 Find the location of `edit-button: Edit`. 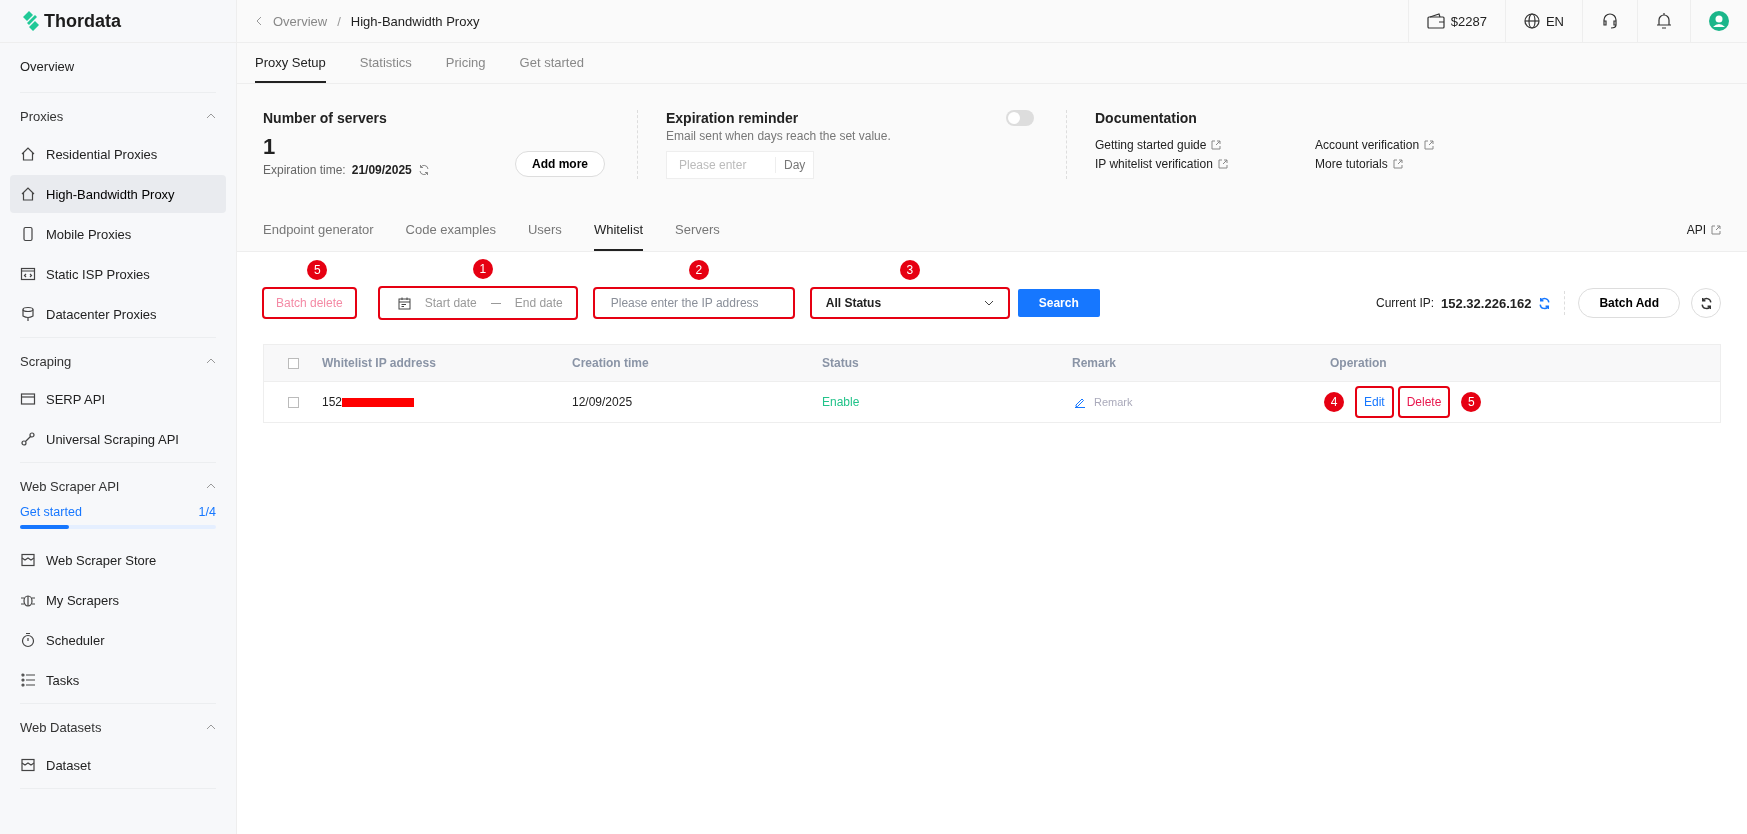

edit-button: Edit is located at coordinates (1374, 402).